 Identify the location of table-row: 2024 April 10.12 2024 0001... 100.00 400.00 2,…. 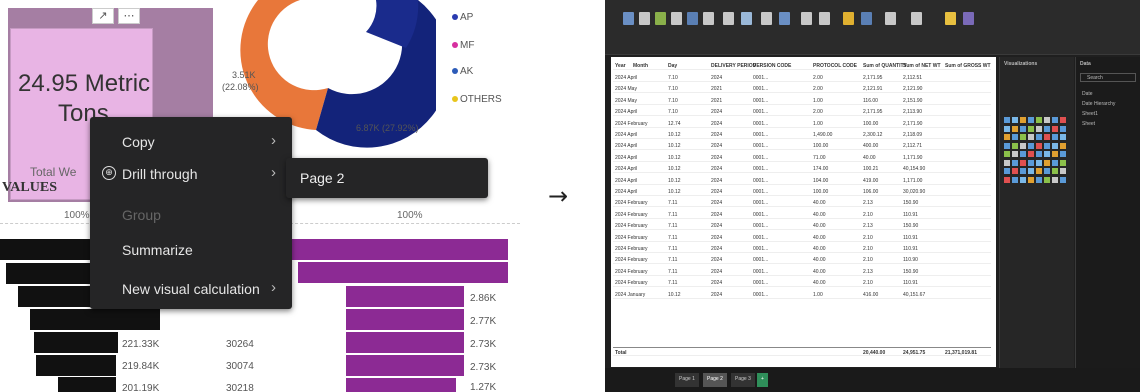
(802, 146).